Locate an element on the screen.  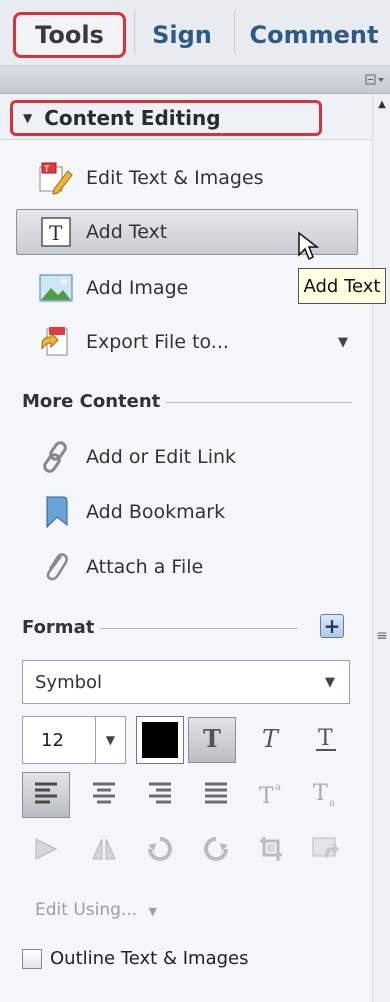
export-file-item: Export File to... ▼ is located at coordinates (187, 342).